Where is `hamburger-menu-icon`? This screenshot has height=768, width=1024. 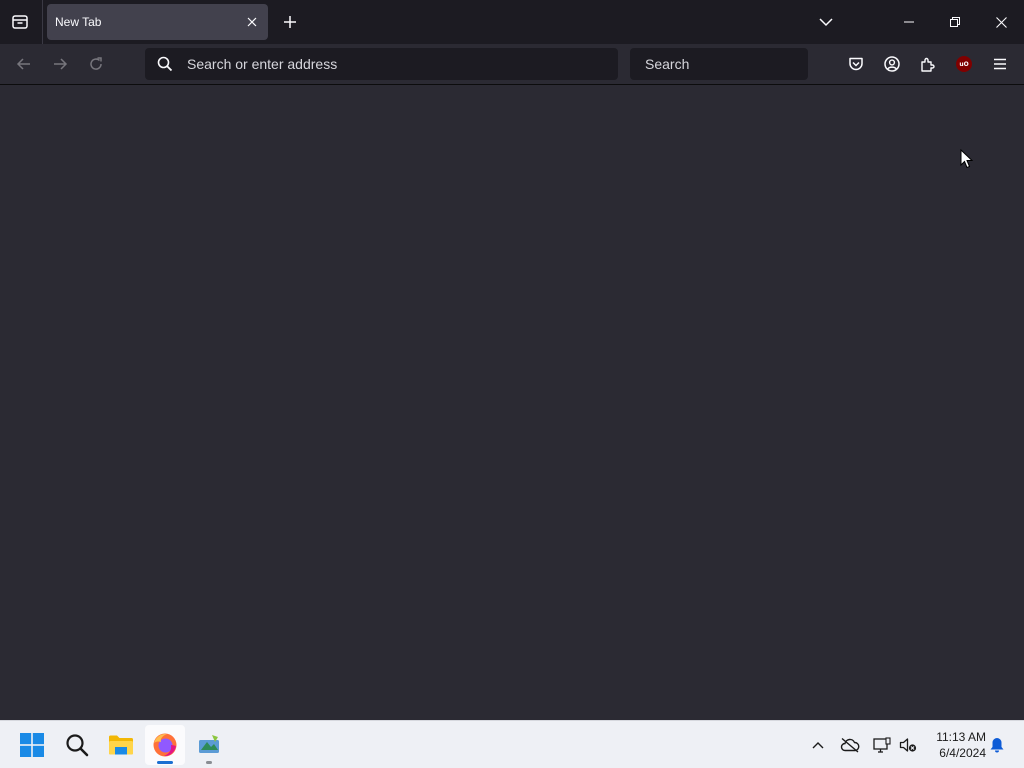
hamburger-menu-icon is located at coordinates (1000, 64).